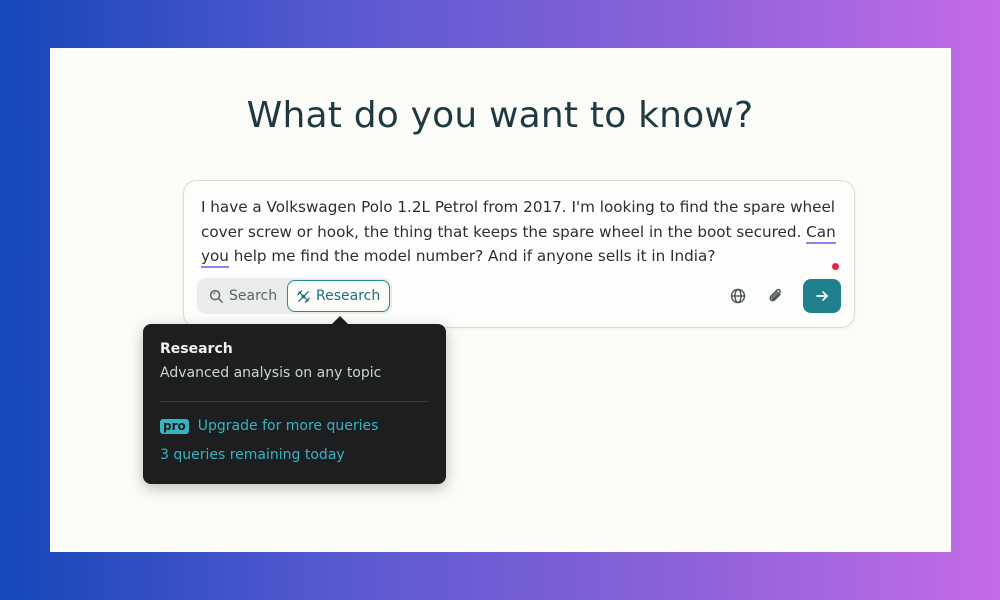 The height and width of the screenshot is (600, 1000). What do you see at coordinates (252, 455) in the screenshot?
I see `queries-remaining: 3 queries remaining today` at bounding box center [252, 455].